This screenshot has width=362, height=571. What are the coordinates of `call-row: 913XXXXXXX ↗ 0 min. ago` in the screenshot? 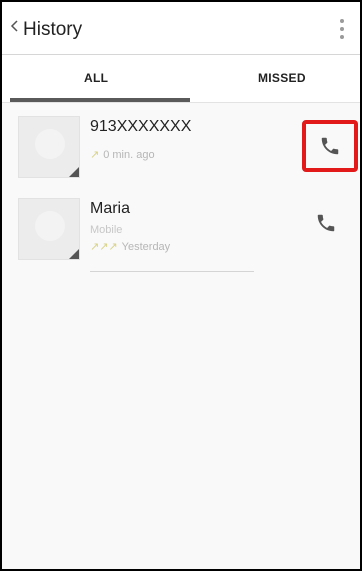 It's located at (181, 147).